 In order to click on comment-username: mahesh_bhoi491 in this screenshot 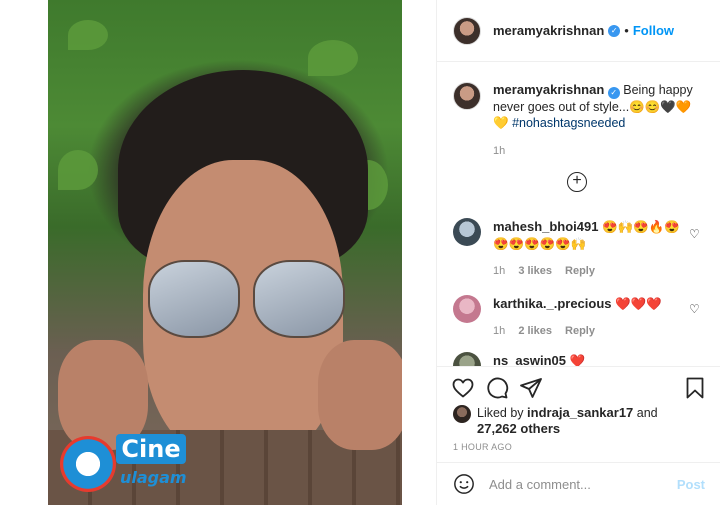, I will do `click(546, 226)`.